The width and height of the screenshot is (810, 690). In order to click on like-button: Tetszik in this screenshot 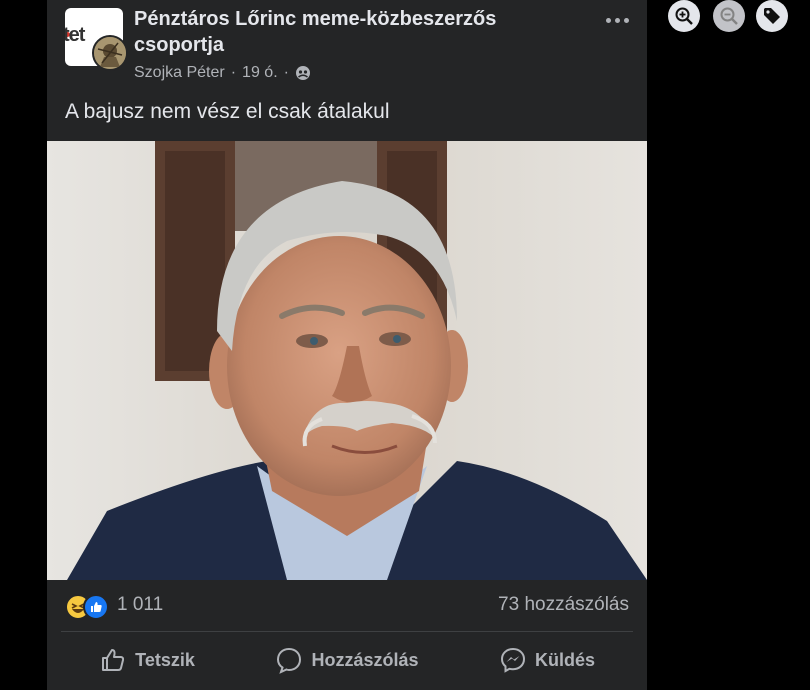, I will do `click(147, 660)`.